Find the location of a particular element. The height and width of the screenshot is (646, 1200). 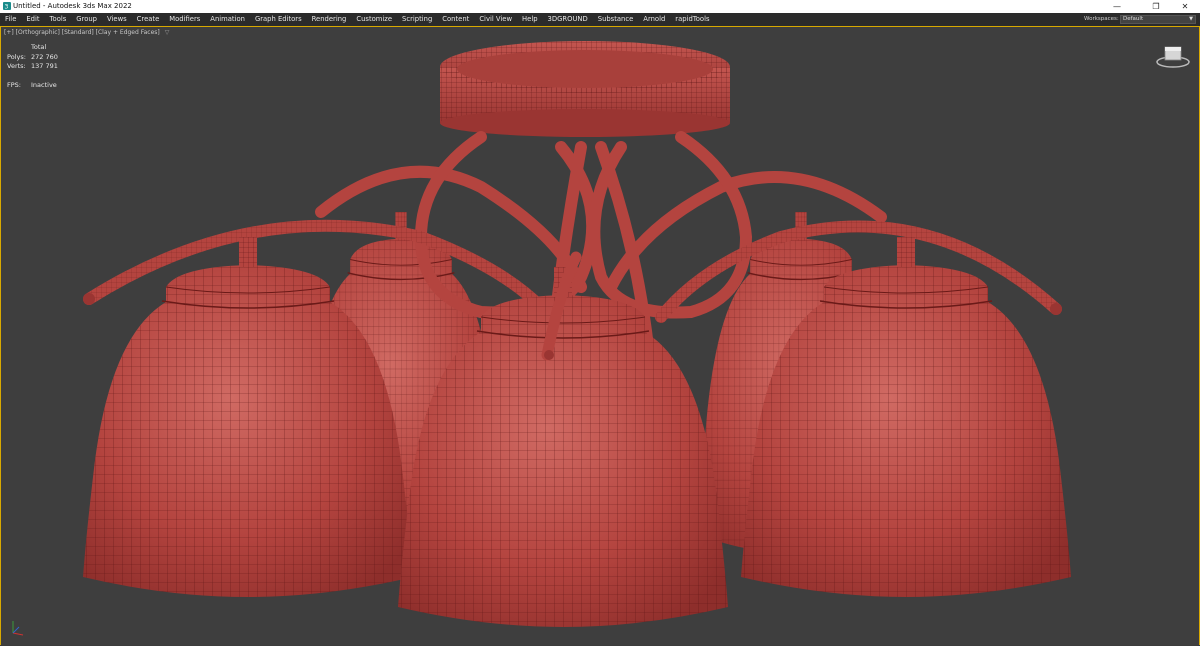

maximize-button: ❐ is located at coordinates (1156, 6).